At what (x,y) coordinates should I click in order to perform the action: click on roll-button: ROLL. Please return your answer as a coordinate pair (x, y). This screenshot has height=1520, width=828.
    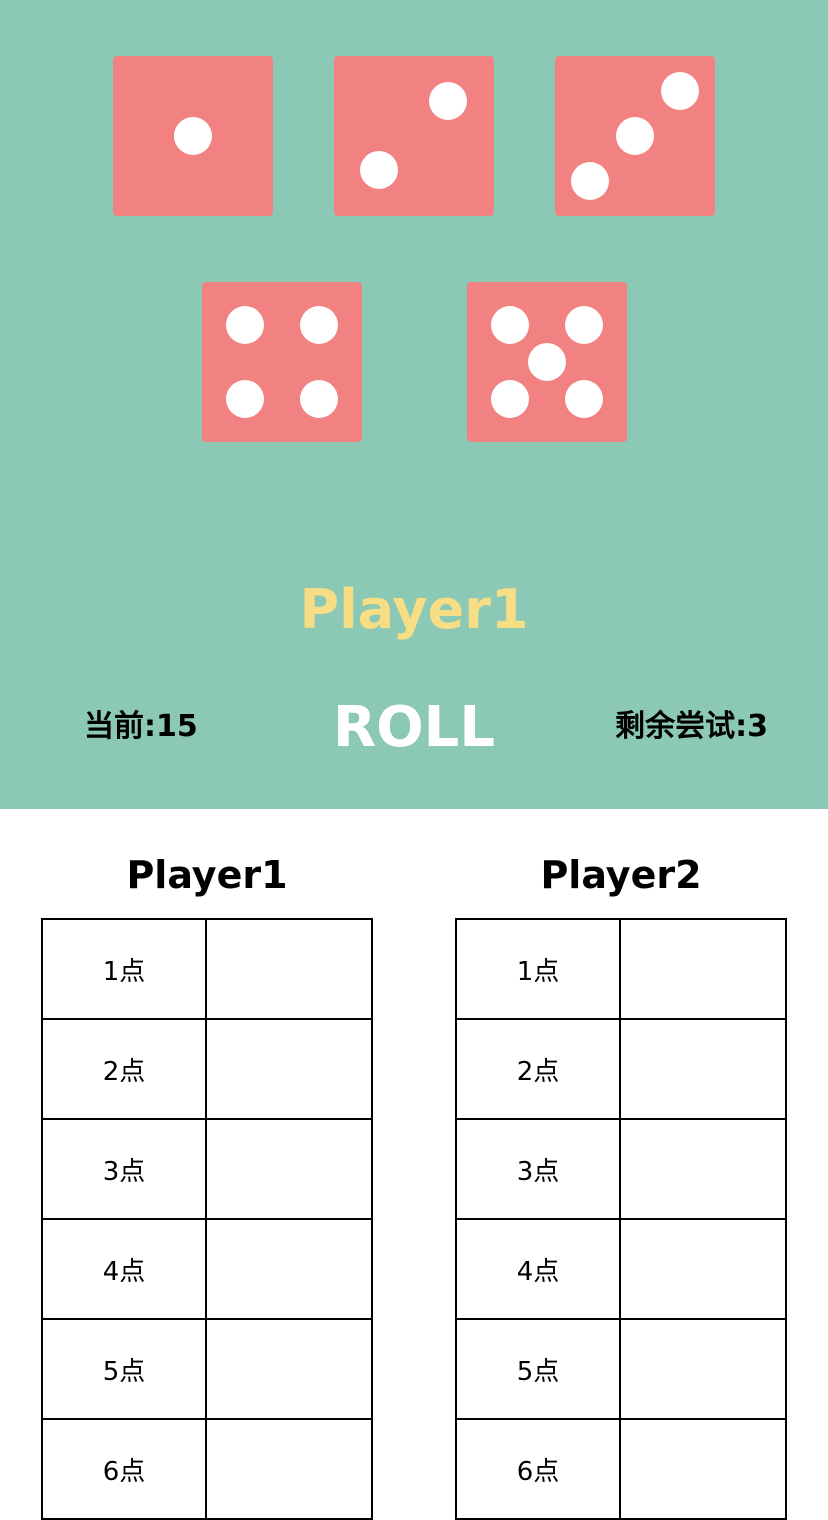
    Looking at the image, I should click on (414, 728).